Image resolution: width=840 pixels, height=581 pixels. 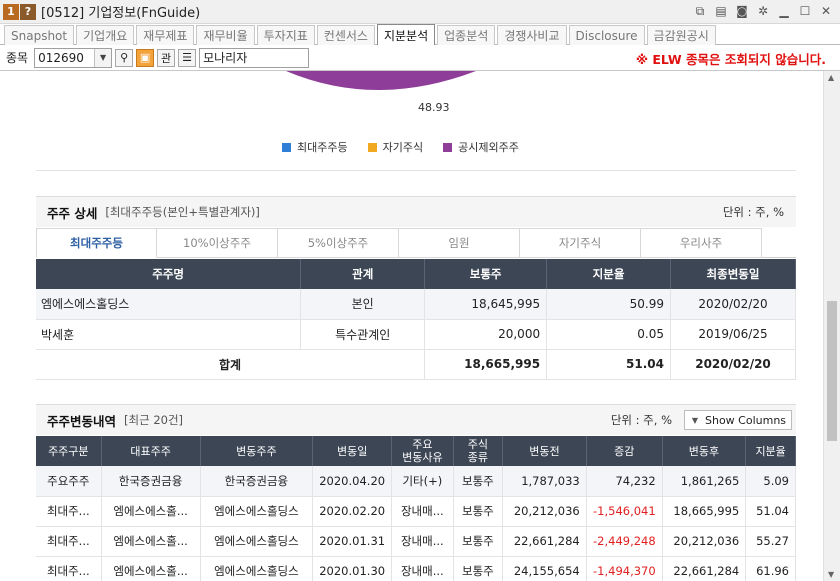 What do you see at coordinates (169, 274) in the screenshot?
I see `column-header: 주주명` at bounding box center [169, 274].